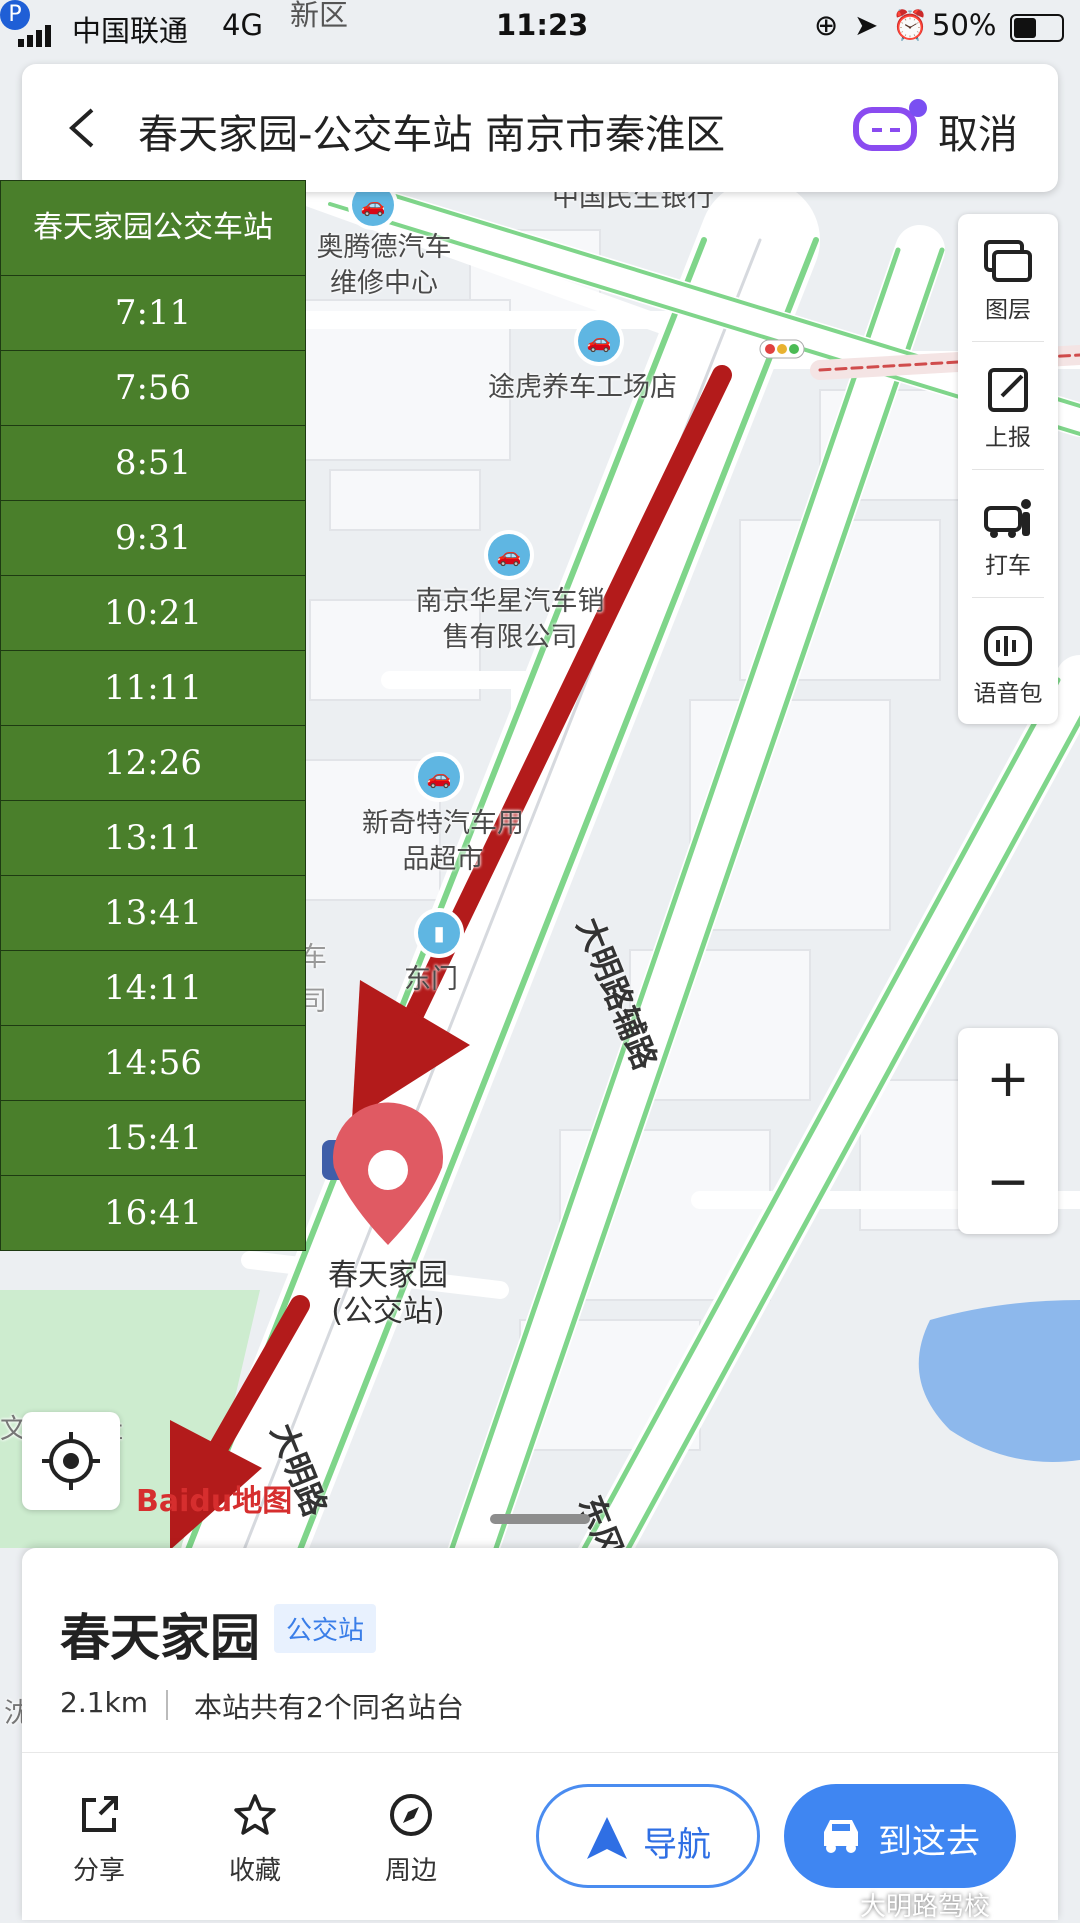 The image size is (1080, 1923). What do you see at coordinates (153, 913) in the screenshot?
I see `timetable-row: 13:41` at bounding box center [153, 913].